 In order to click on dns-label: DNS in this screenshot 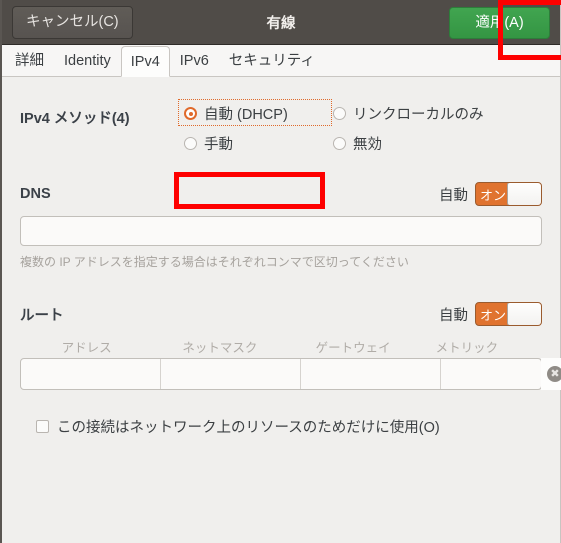, I will do `click(35, 194)`.